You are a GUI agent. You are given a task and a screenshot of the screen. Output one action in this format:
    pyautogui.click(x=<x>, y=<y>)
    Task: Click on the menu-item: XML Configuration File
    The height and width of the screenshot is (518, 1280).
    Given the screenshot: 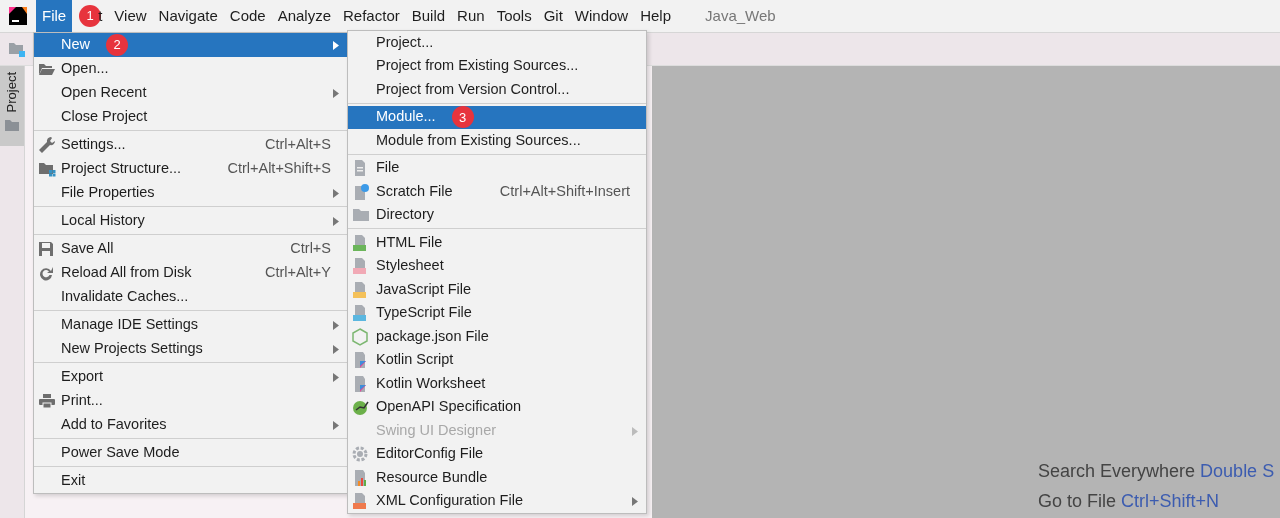 What is the action you would take?
    pyautogui.click(x=497, y=501)
    